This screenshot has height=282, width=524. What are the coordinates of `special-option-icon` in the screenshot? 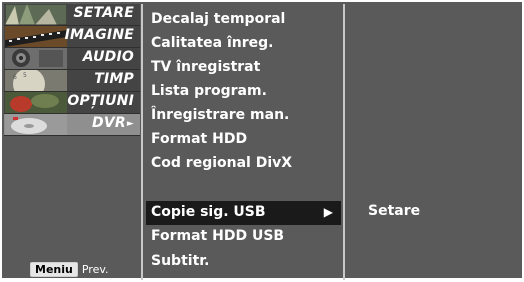 It's located at (36, 102).